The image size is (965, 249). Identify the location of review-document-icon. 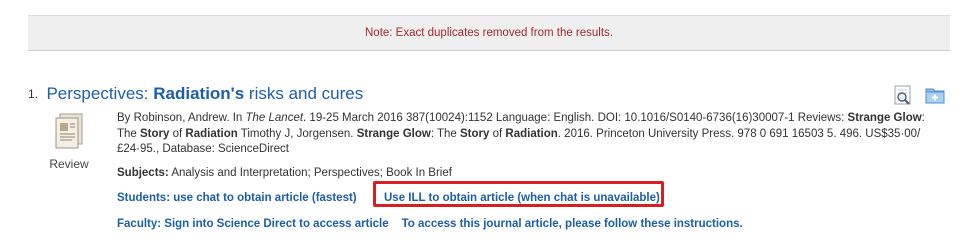
(69, 131).